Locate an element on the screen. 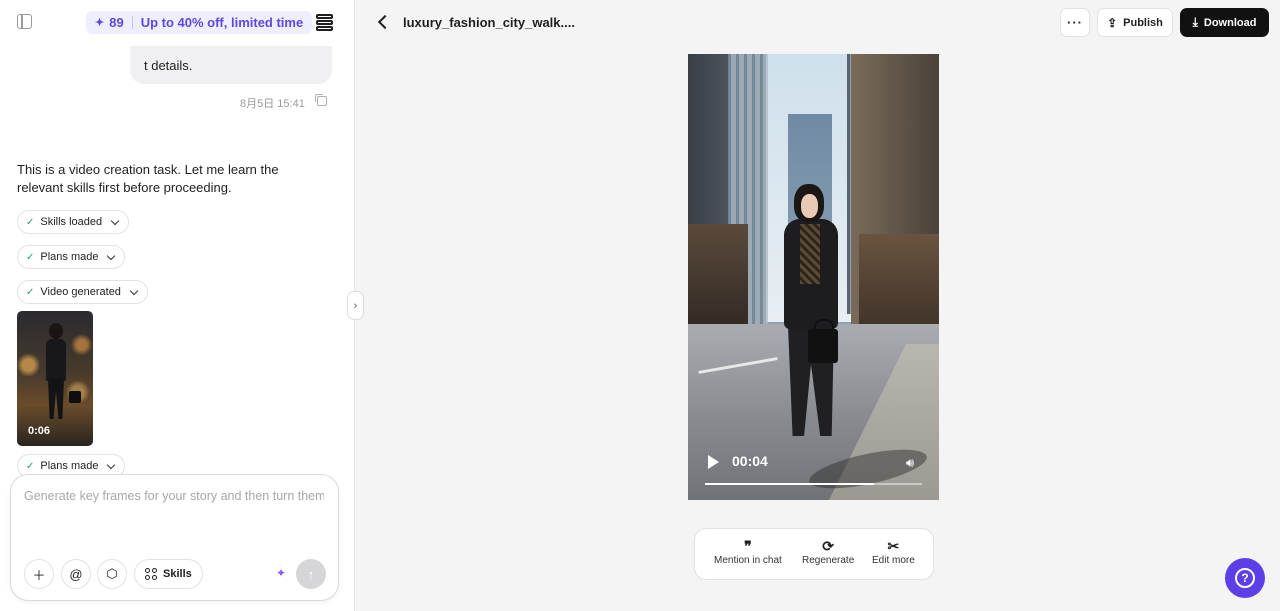 This screenshot has width=1280, height=611. plus-icon: ＋ is located at coordinates (39, 574).